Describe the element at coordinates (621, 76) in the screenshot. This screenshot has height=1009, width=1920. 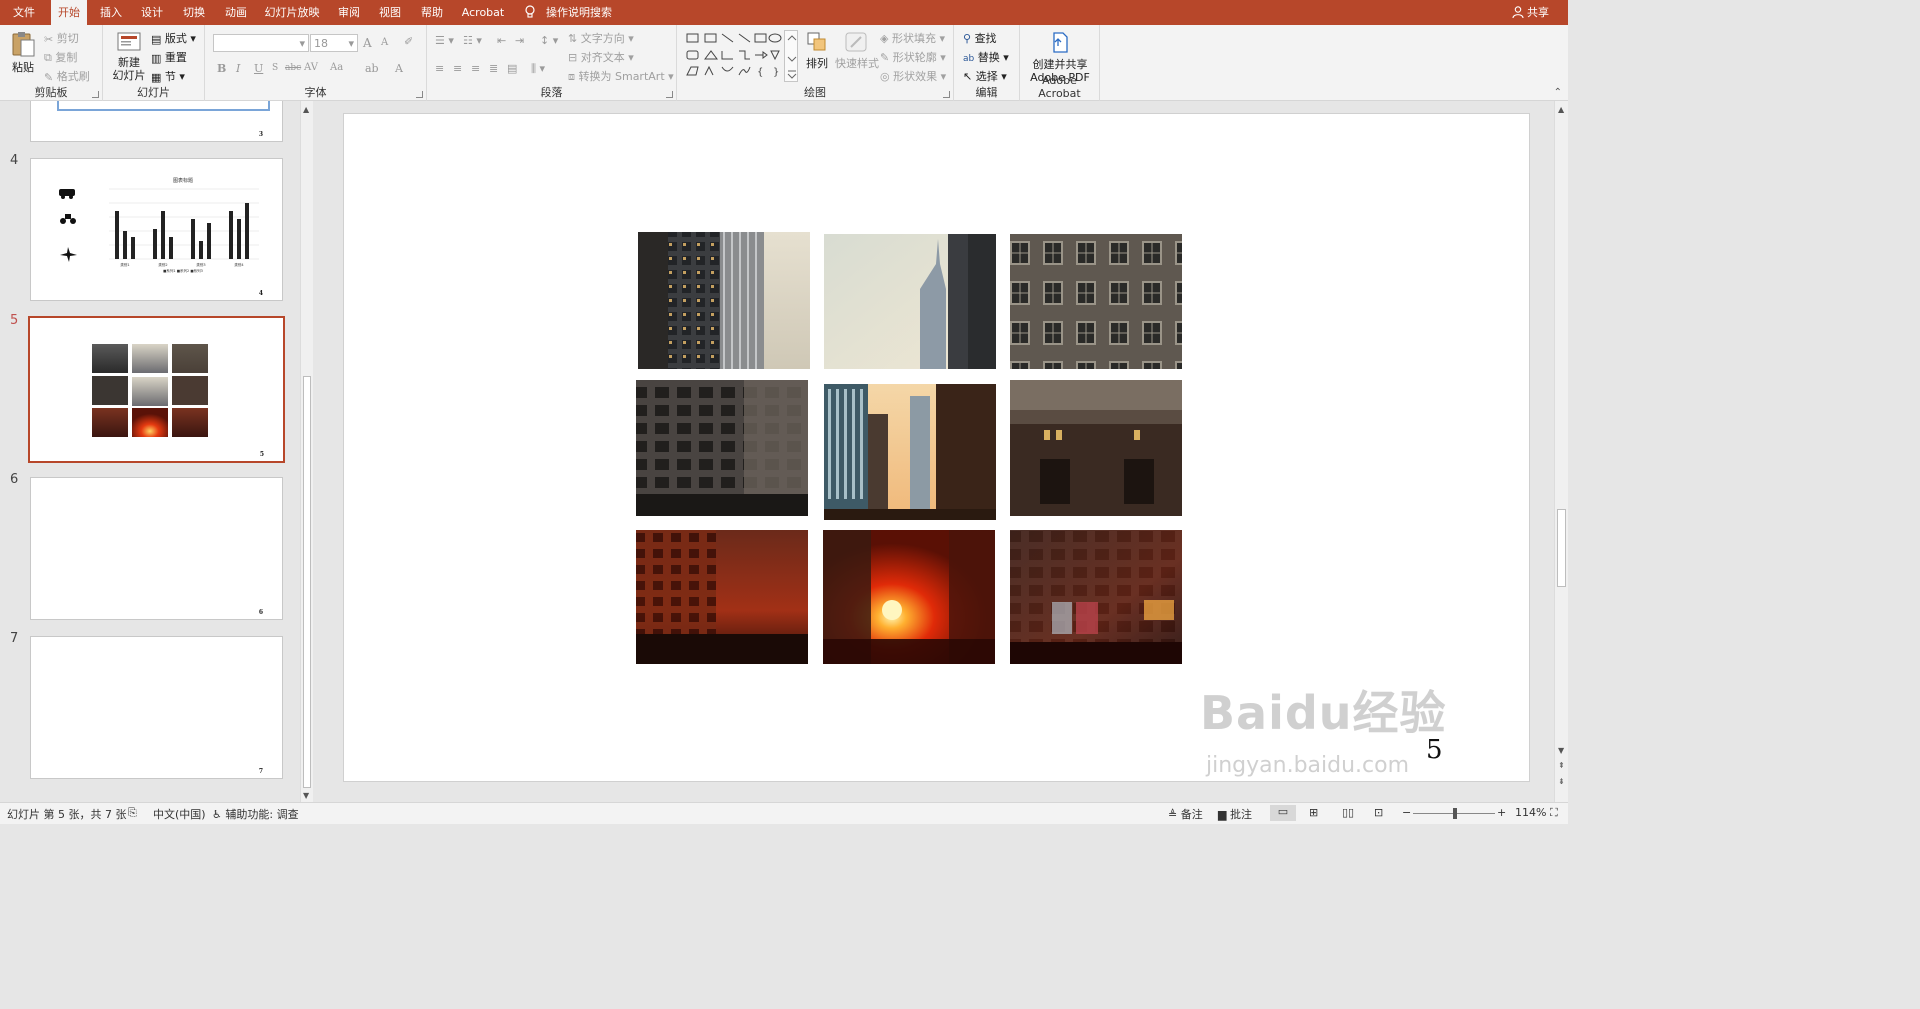
I see `smartart-button: ⧈ 转换为 SmartArt ▾` at that location.